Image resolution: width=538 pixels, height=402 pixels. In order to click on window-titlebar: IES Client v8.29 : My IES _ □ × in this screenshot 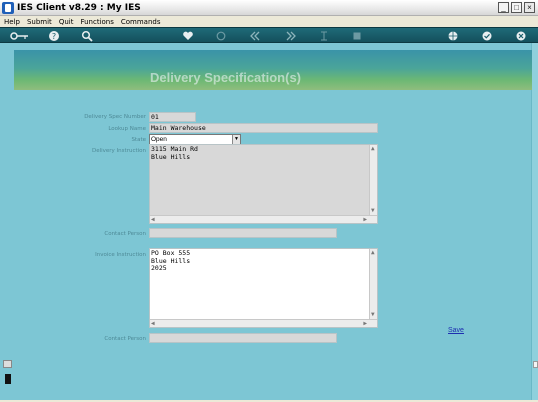, I will do `click(269, 8)`.